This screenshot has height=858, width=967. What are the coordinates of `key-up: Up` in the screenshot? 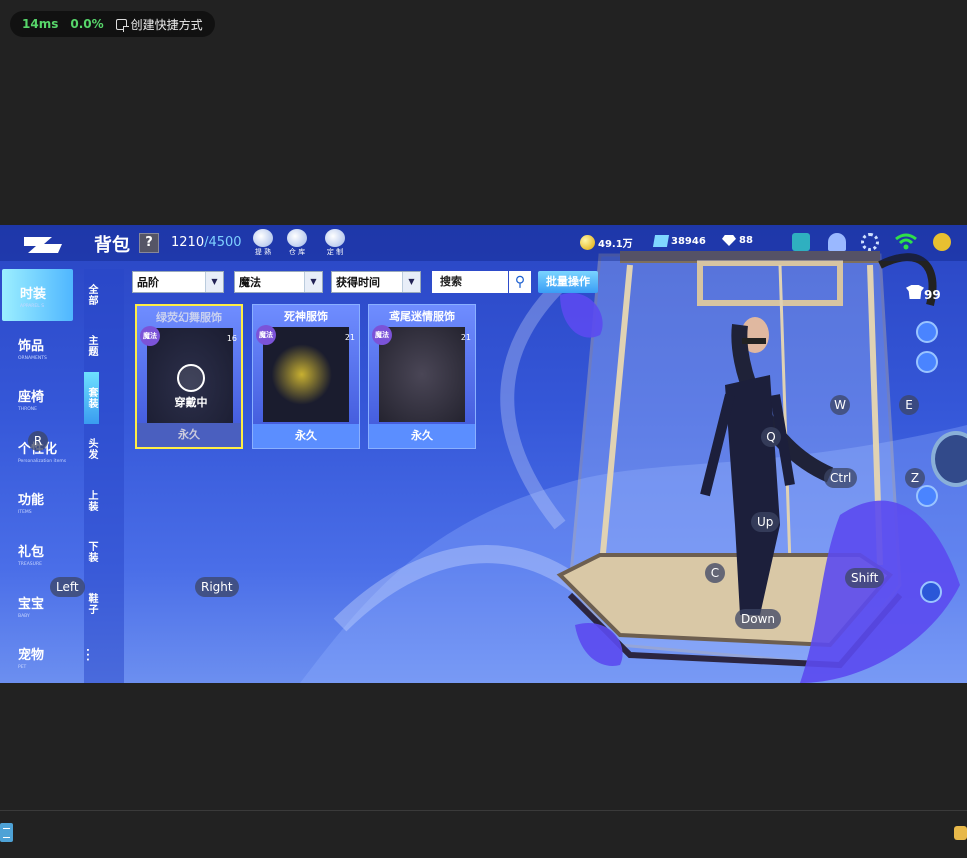 It's located at (765, 522).